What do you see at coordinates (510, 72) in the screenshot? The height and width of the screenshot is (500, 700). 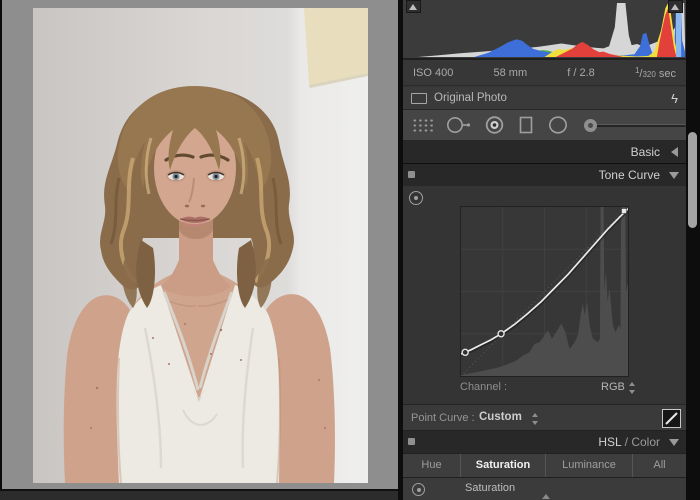 I see `focal-length-value: 58 mm` at bounding box center [510, 72].